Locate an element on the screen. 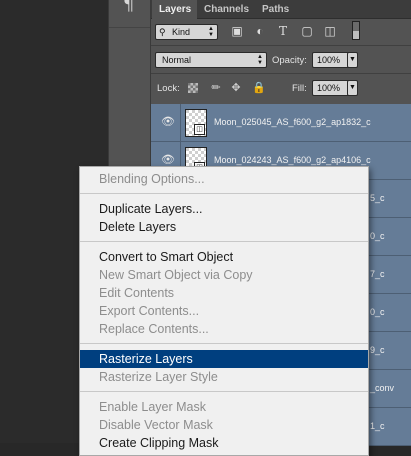 Image resolution: width=411 pixels, height=456 pixels. tab-layers: Layers is located at coordinates (174, 9).